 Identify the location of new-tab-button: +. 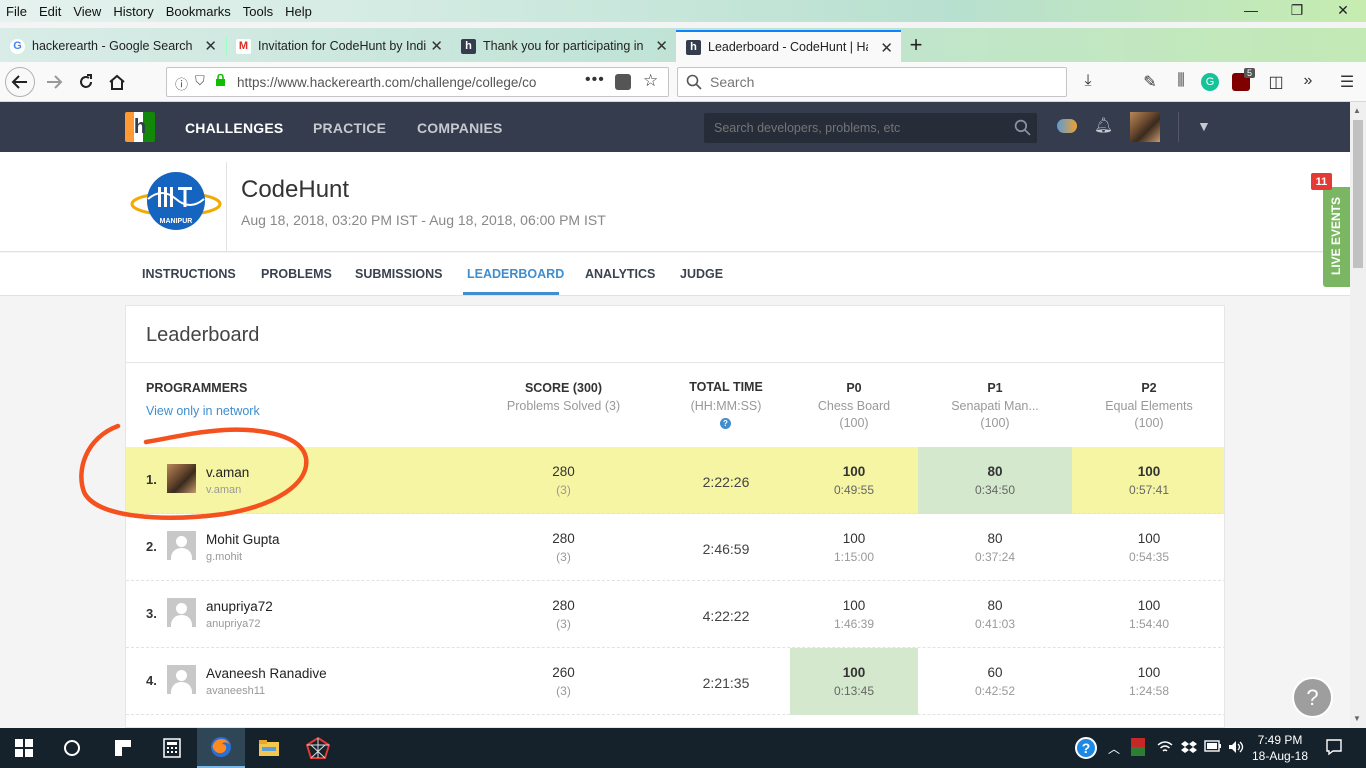
(916, 45).